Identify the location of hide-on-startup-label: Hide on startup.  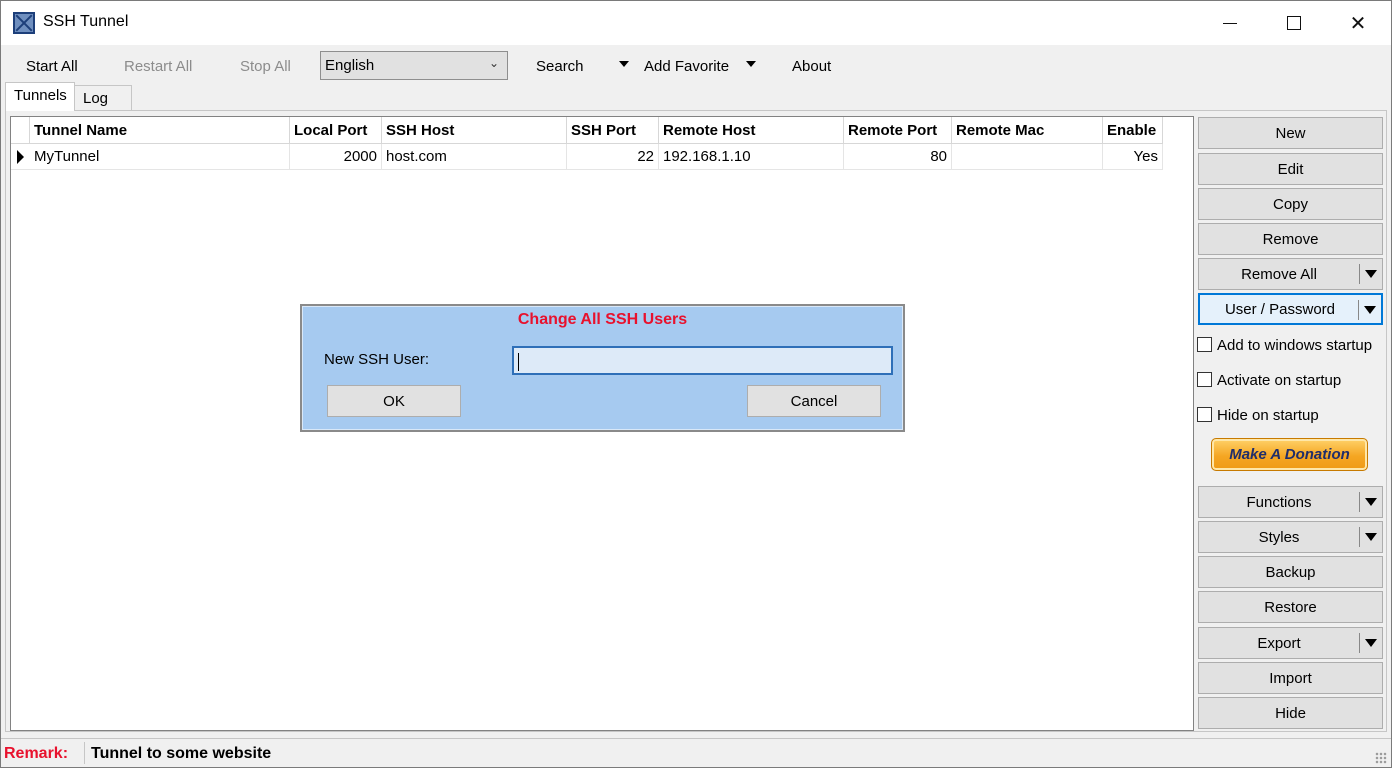
(1268, 415).